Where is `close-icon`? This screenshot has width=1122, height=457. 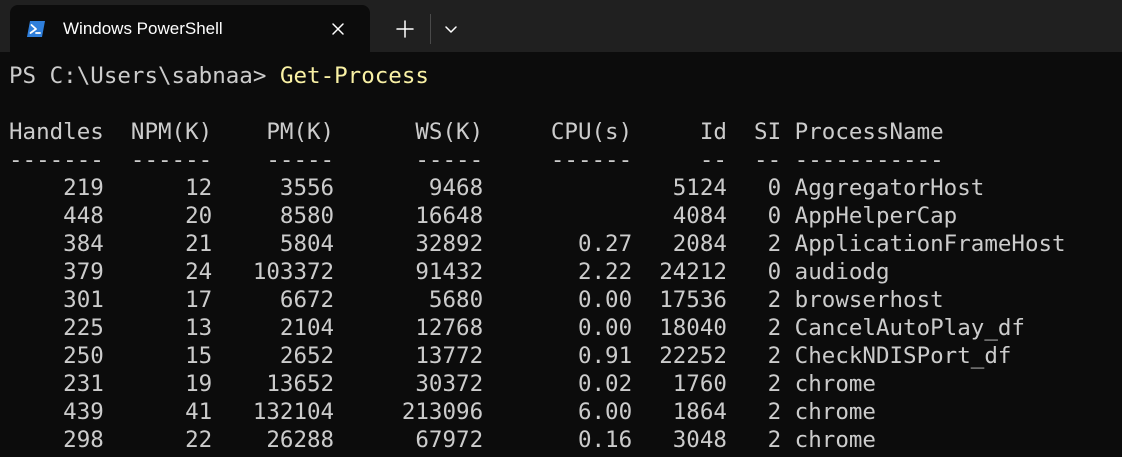 close-icon is located at coordinates (338, 29).